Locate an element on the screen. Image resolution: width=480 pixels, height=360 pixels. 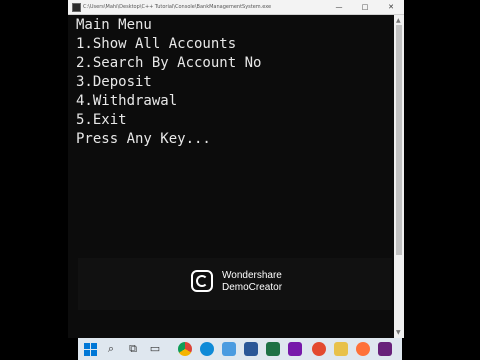
watermark-banner: Wondershare DemoCreator is located at coordinates (235, 284).